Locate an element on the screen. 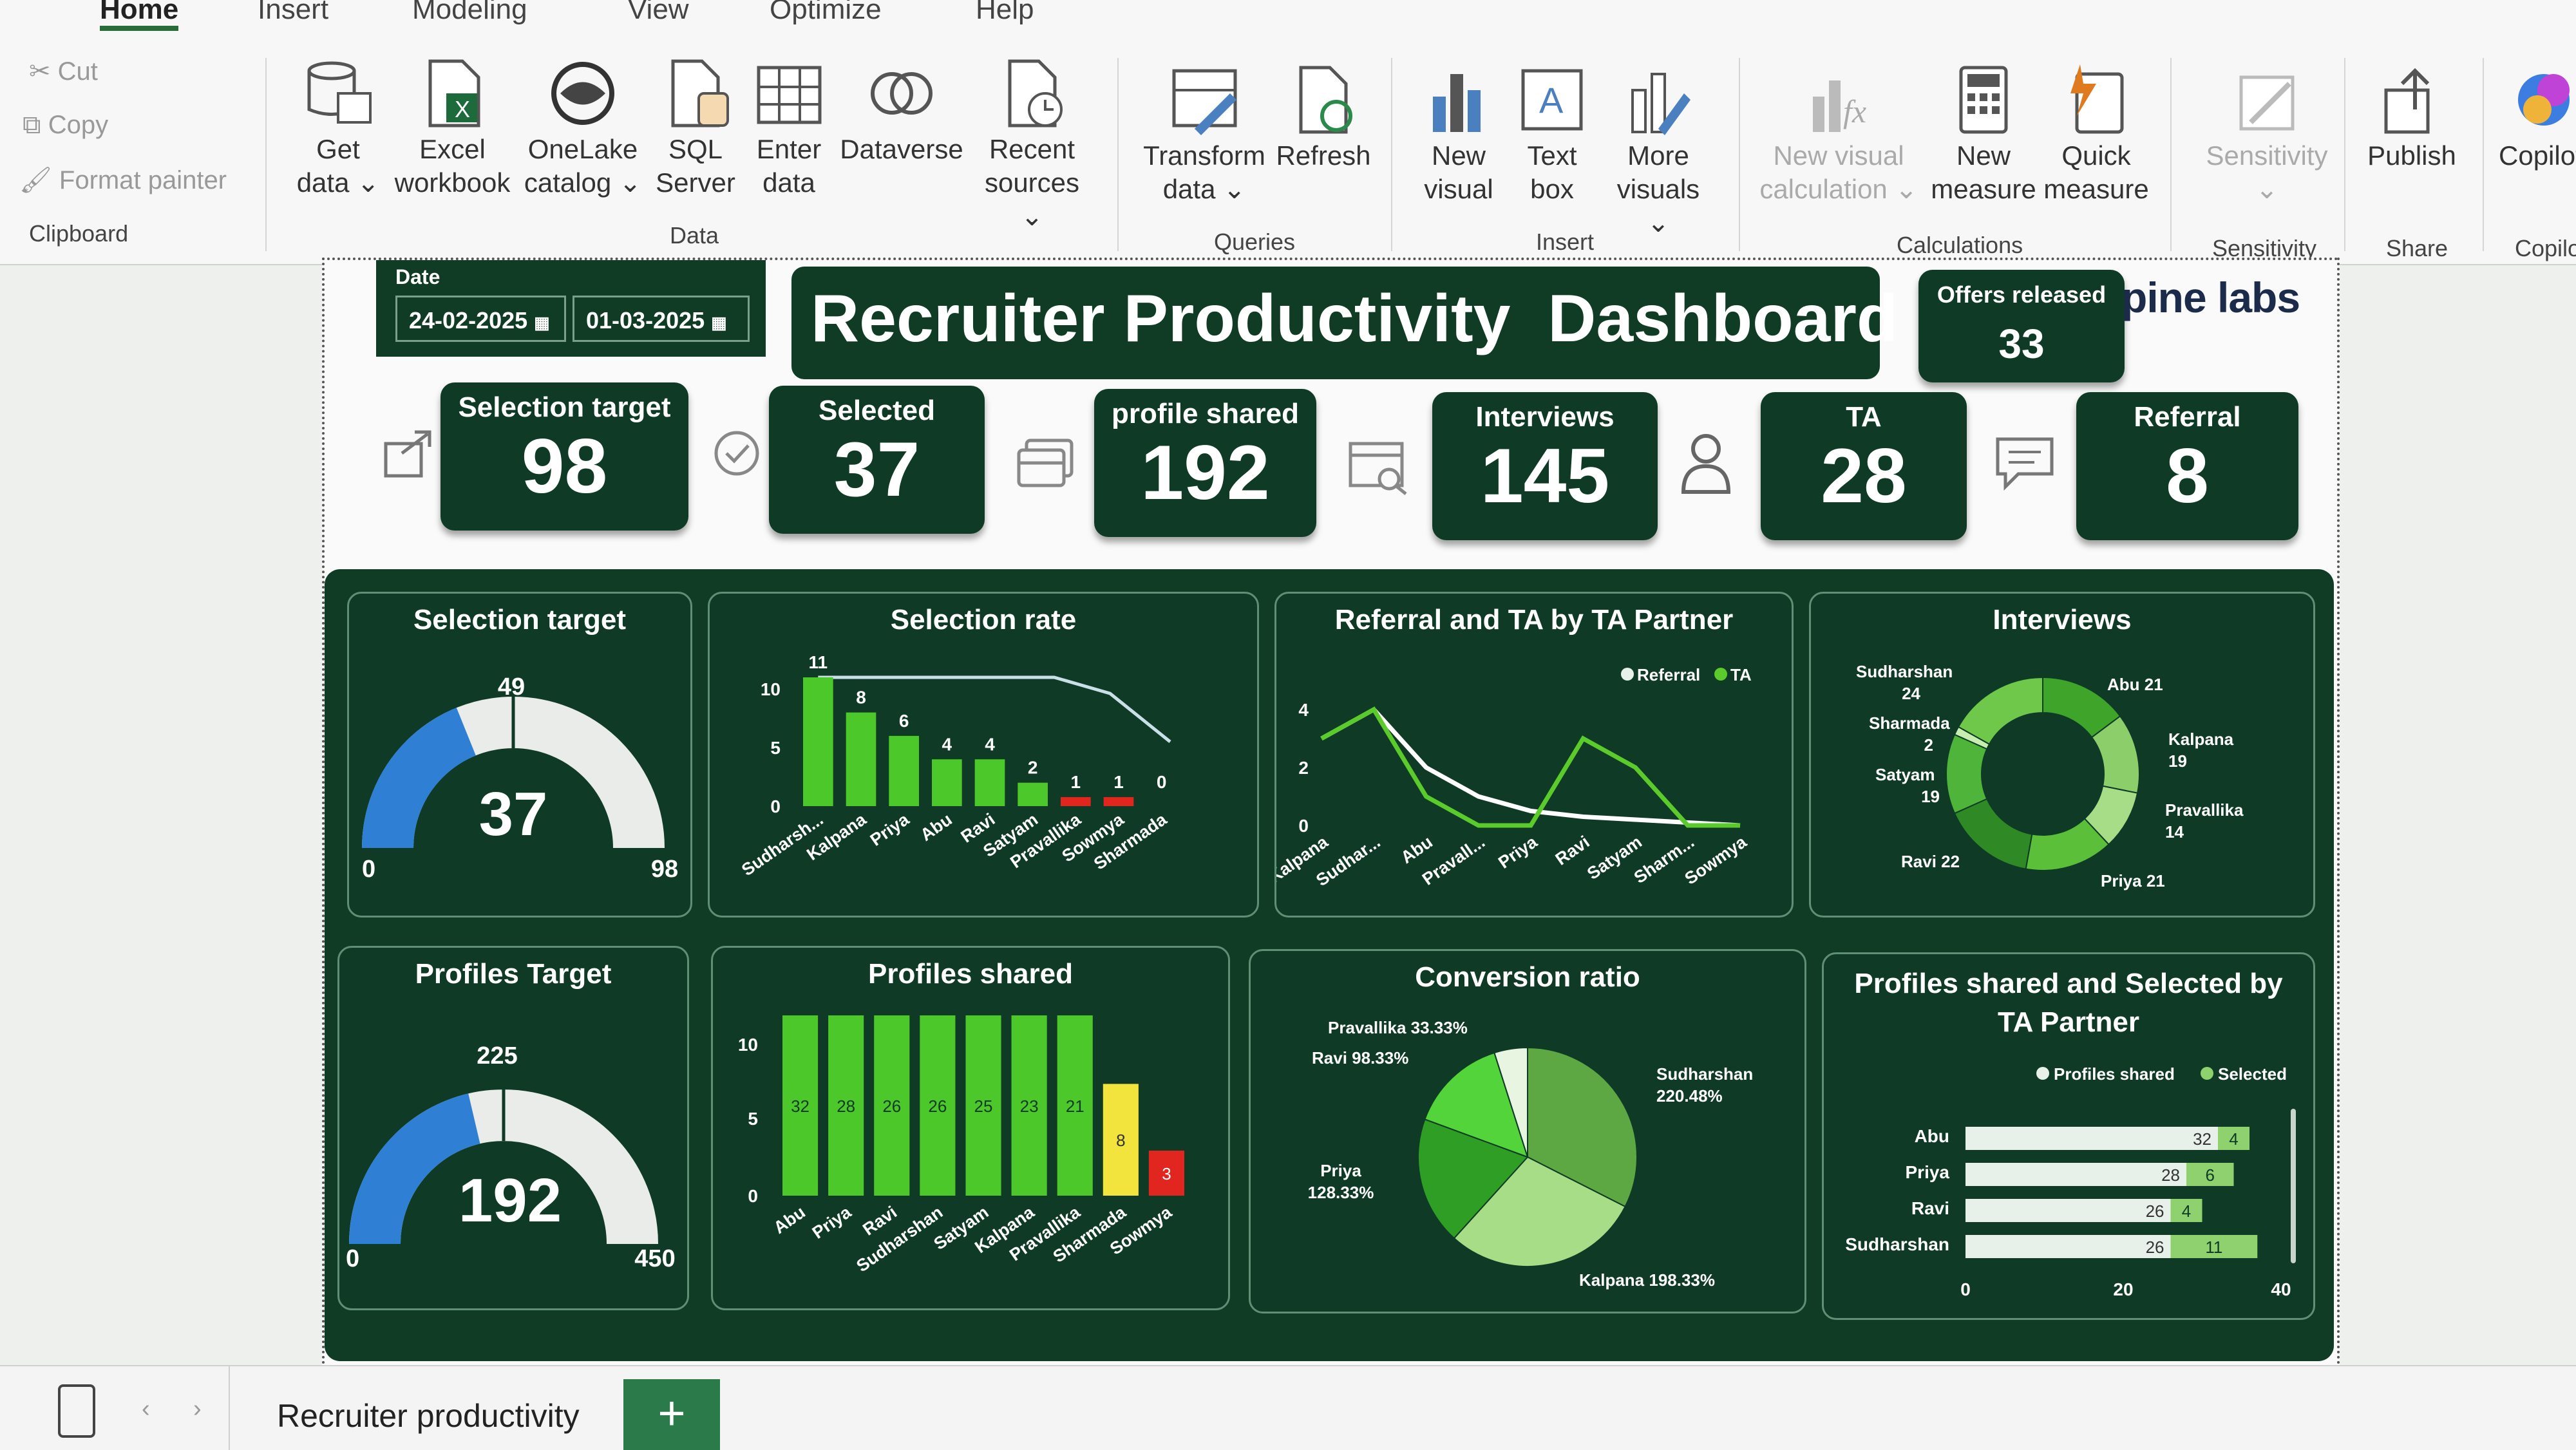  y-tick-label: Sudharshan is located at coordinates (1897, 1244).